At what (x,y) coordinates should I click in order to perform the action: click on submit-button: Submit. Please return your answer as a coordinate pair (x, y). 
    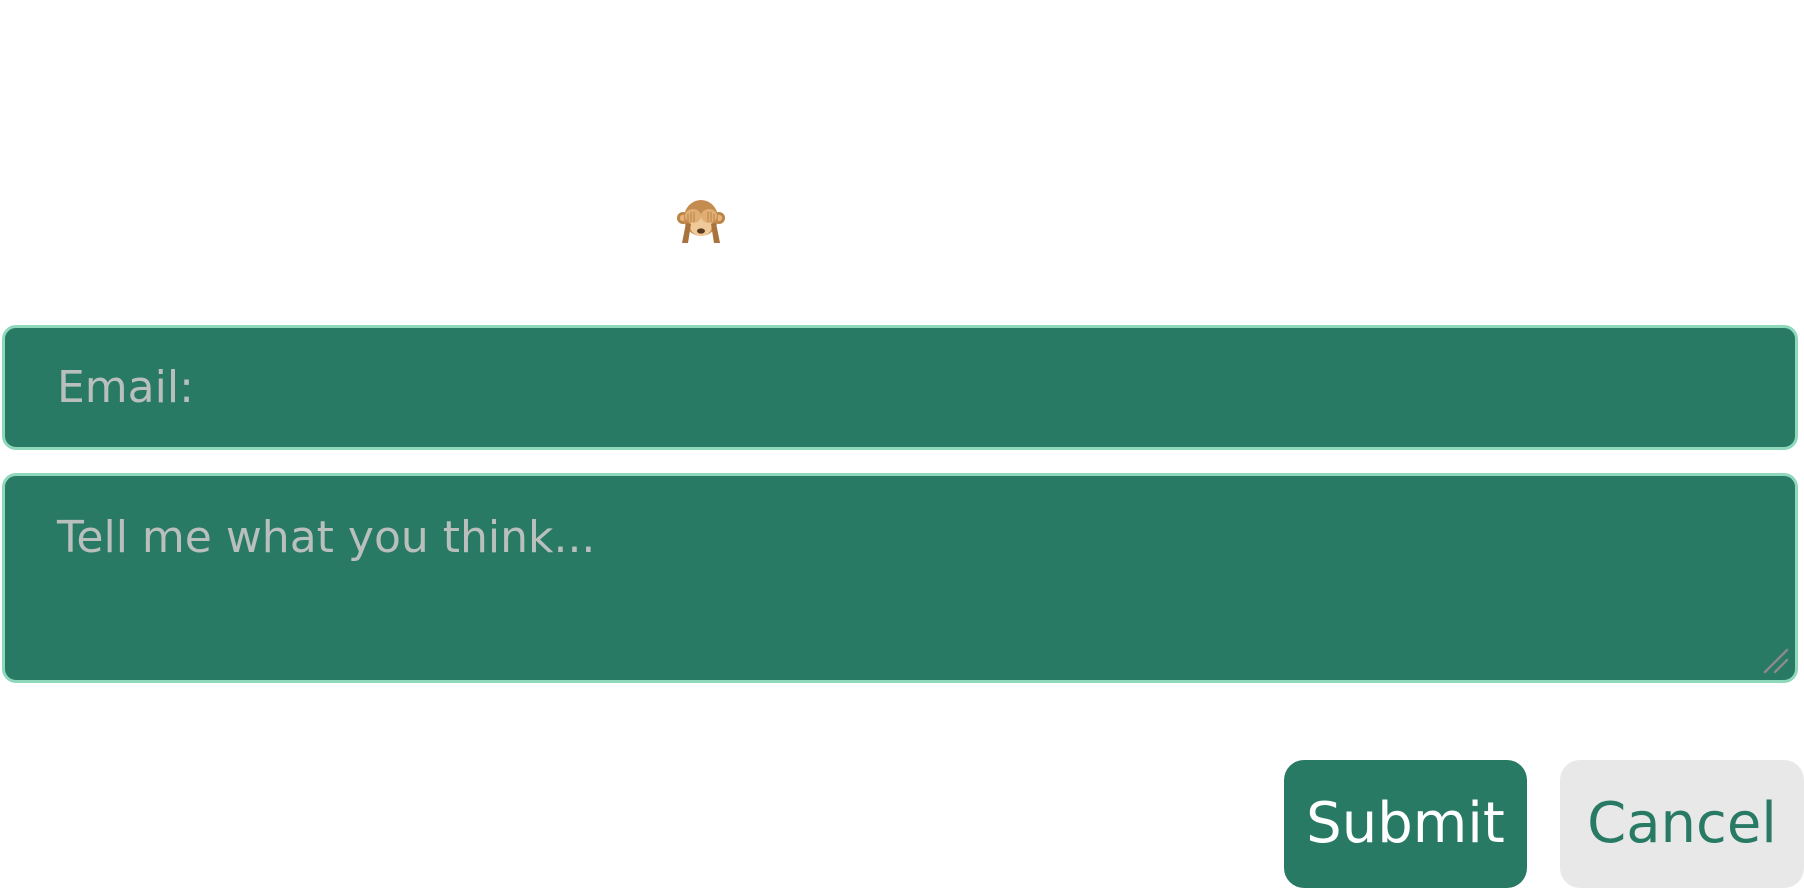
    Looking at the image, I should click on (1405, 824).